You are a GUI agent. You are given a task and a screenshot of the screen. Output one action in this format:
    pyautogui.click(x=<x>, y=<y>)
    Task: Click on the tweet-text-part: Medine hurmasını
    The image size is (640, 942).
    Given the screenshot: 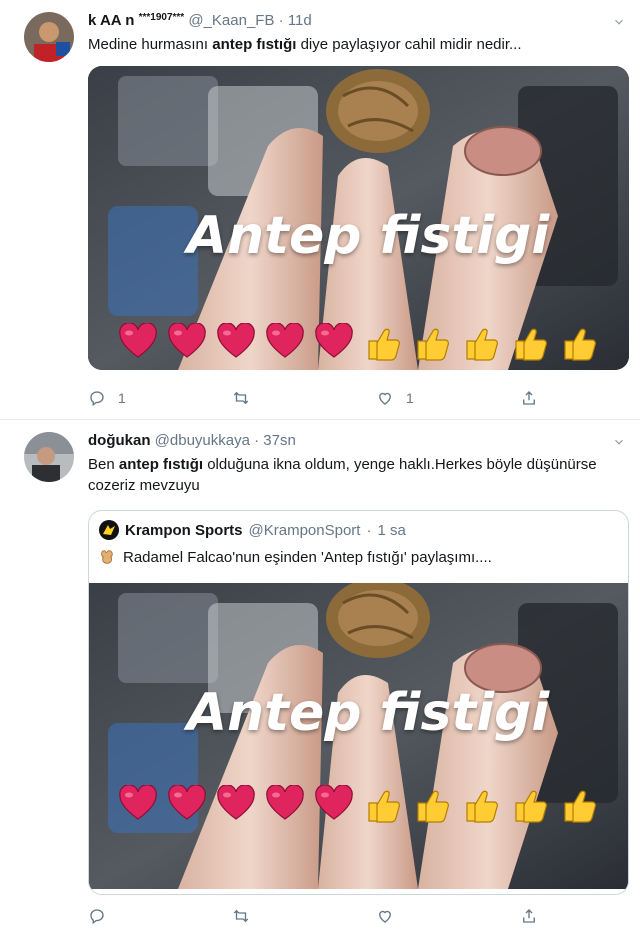 What is the action you would take?
    pyautogui.click(x=150, y=44)
    